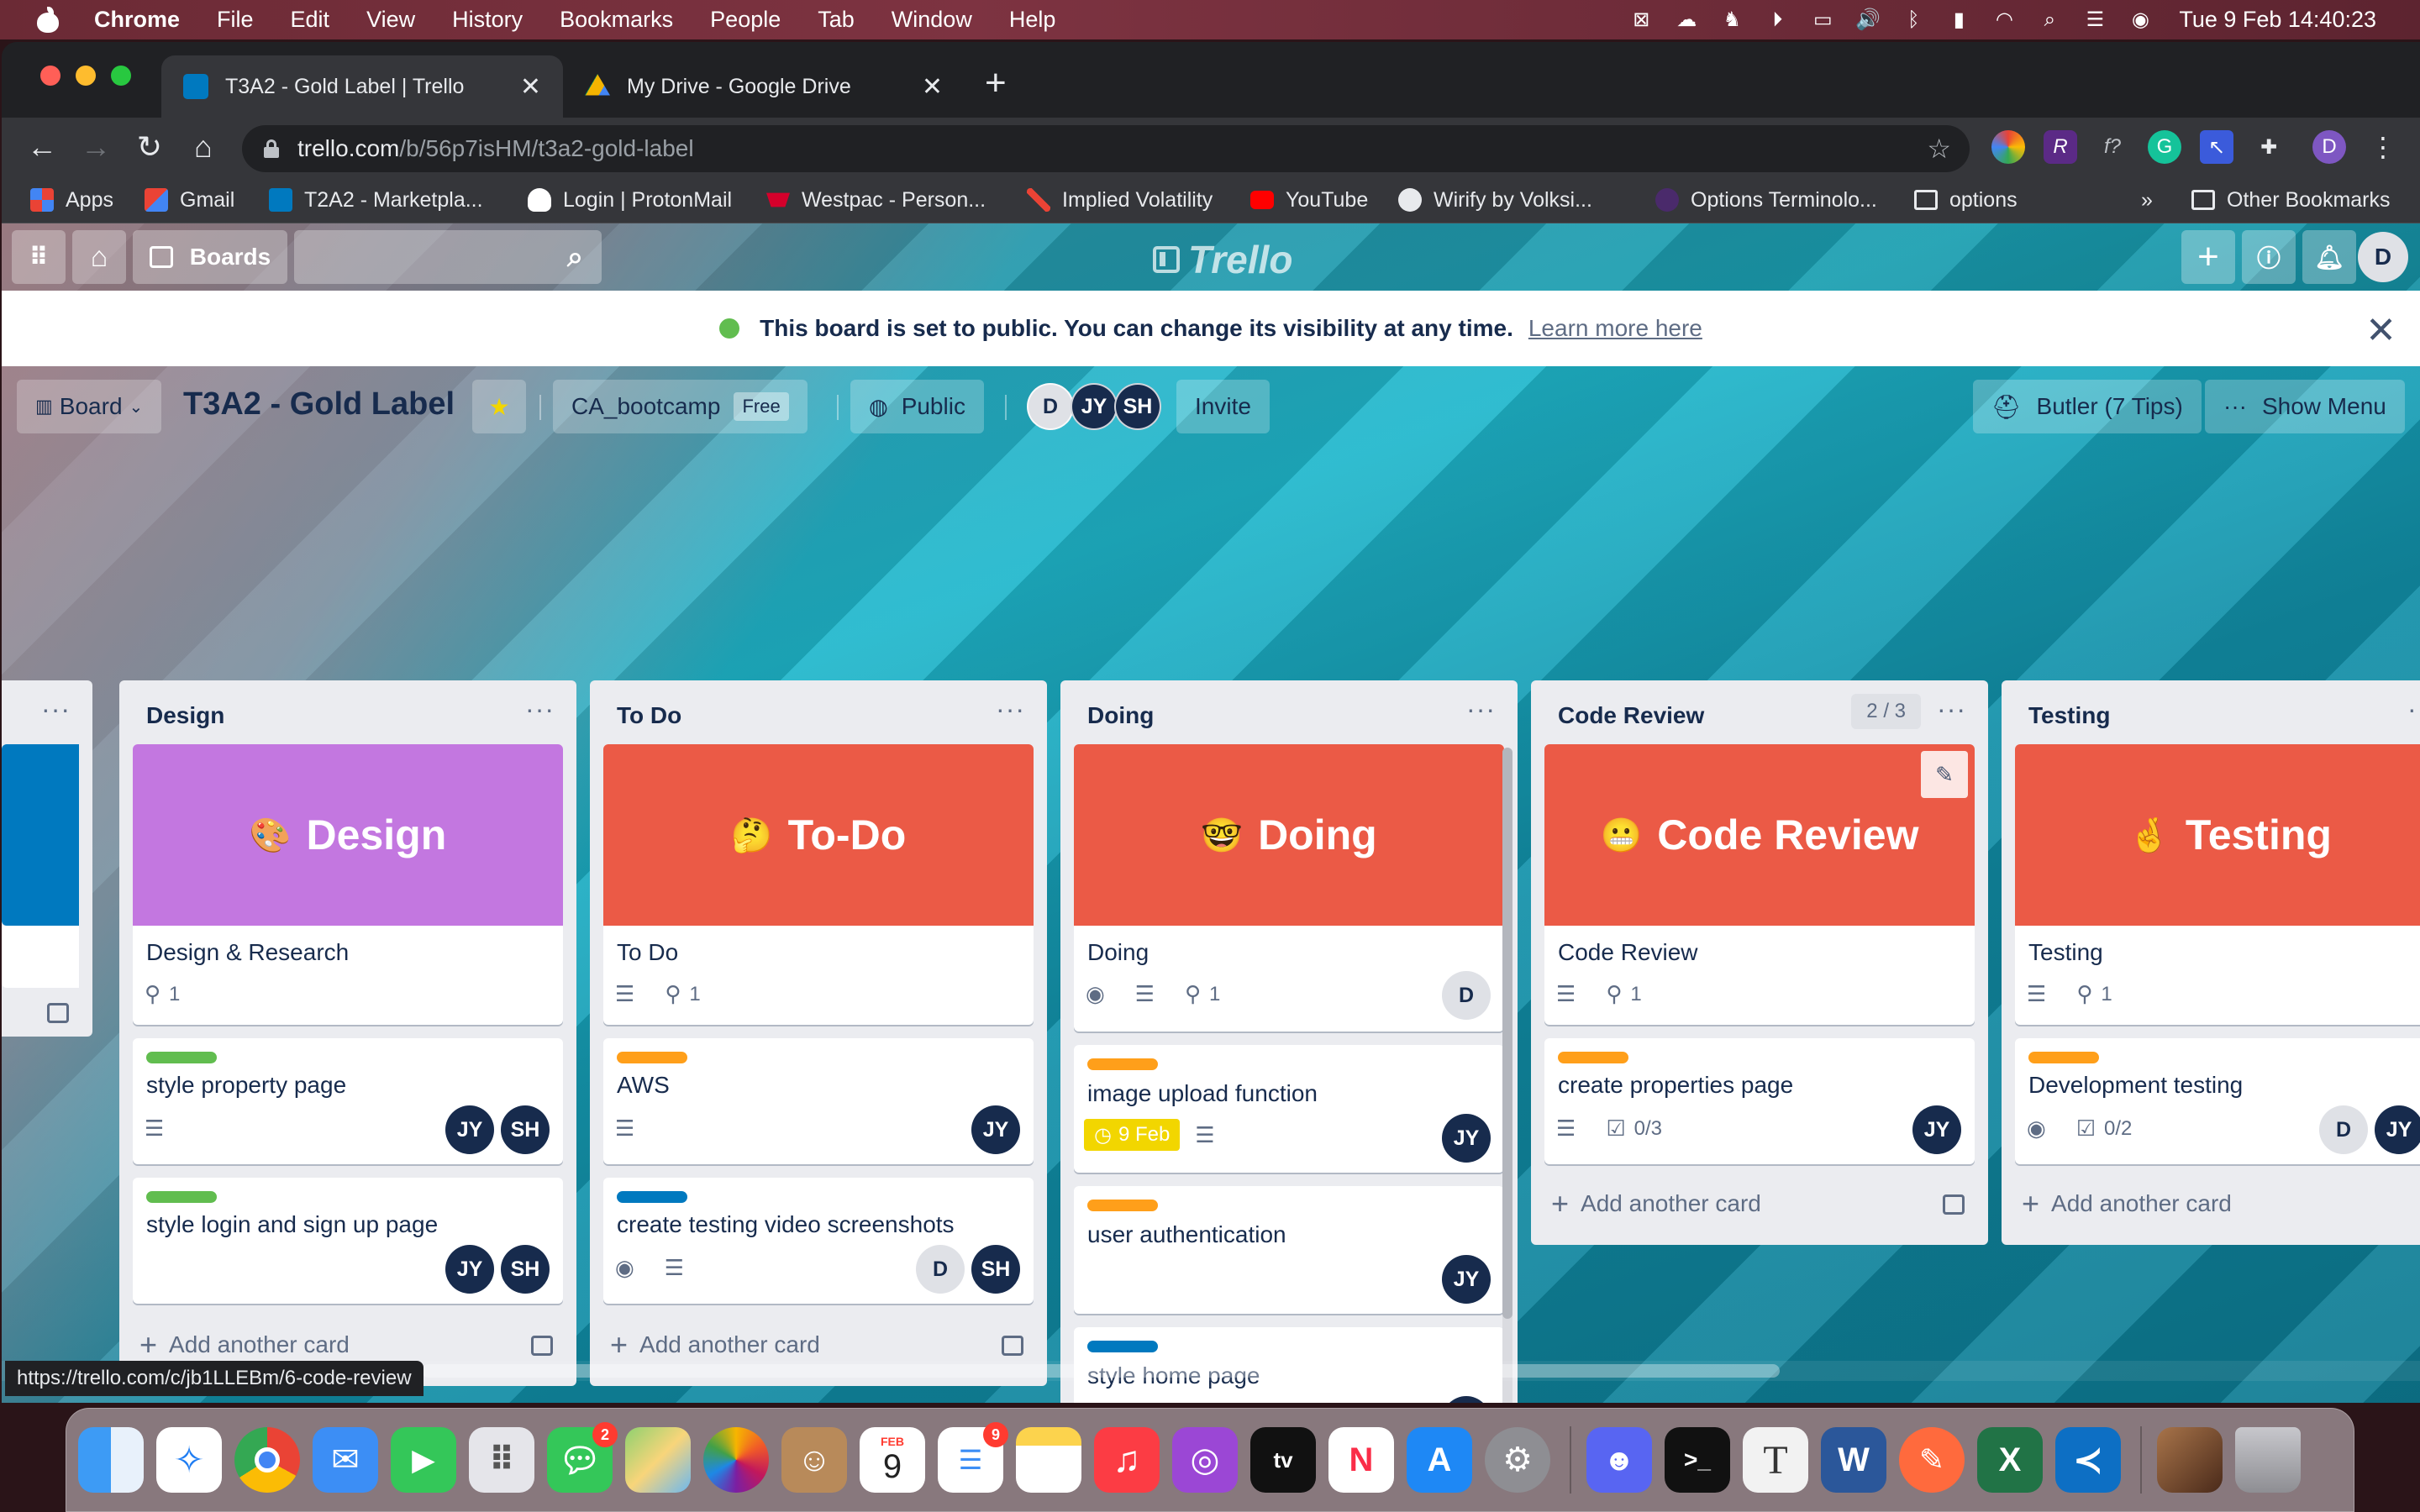 This screenshot has width=2420, height=1512. I want to click on home-button: ⌂, so click(99, 257).